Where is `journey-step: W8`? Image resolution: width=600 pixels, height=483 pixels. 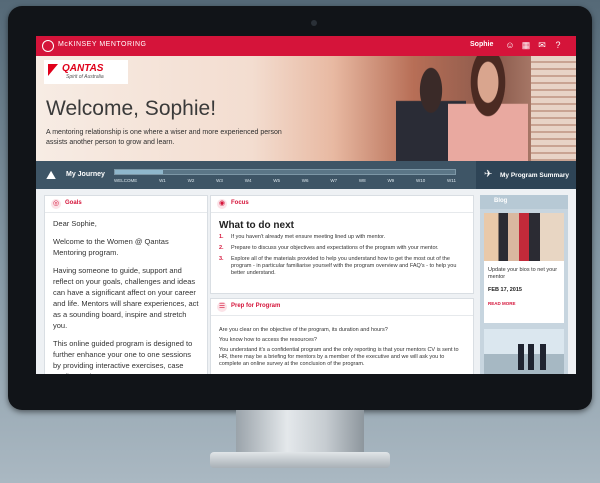
journey-step: W8 is located at coordinates (362, 180).